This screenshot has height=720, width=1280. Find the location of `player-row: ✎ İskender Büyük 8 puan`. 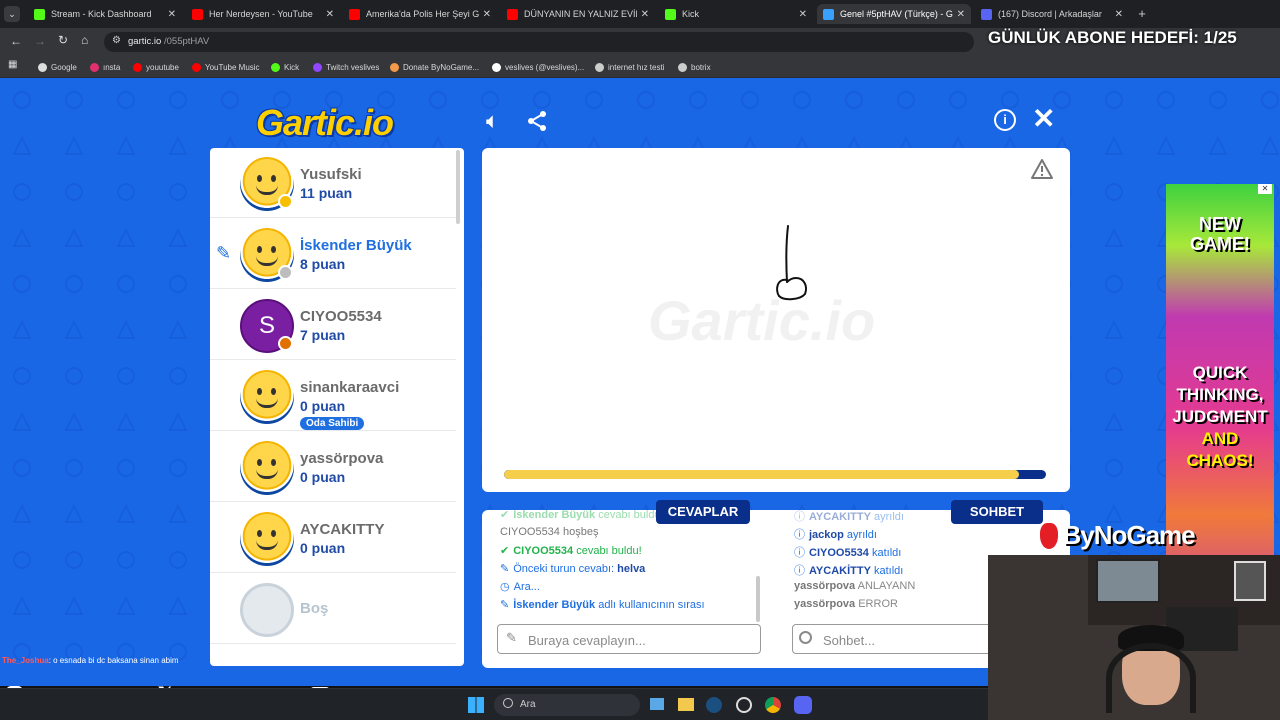

player-row: ✎ İskender Büyük 8 puan is located at coordinates (333, 254).